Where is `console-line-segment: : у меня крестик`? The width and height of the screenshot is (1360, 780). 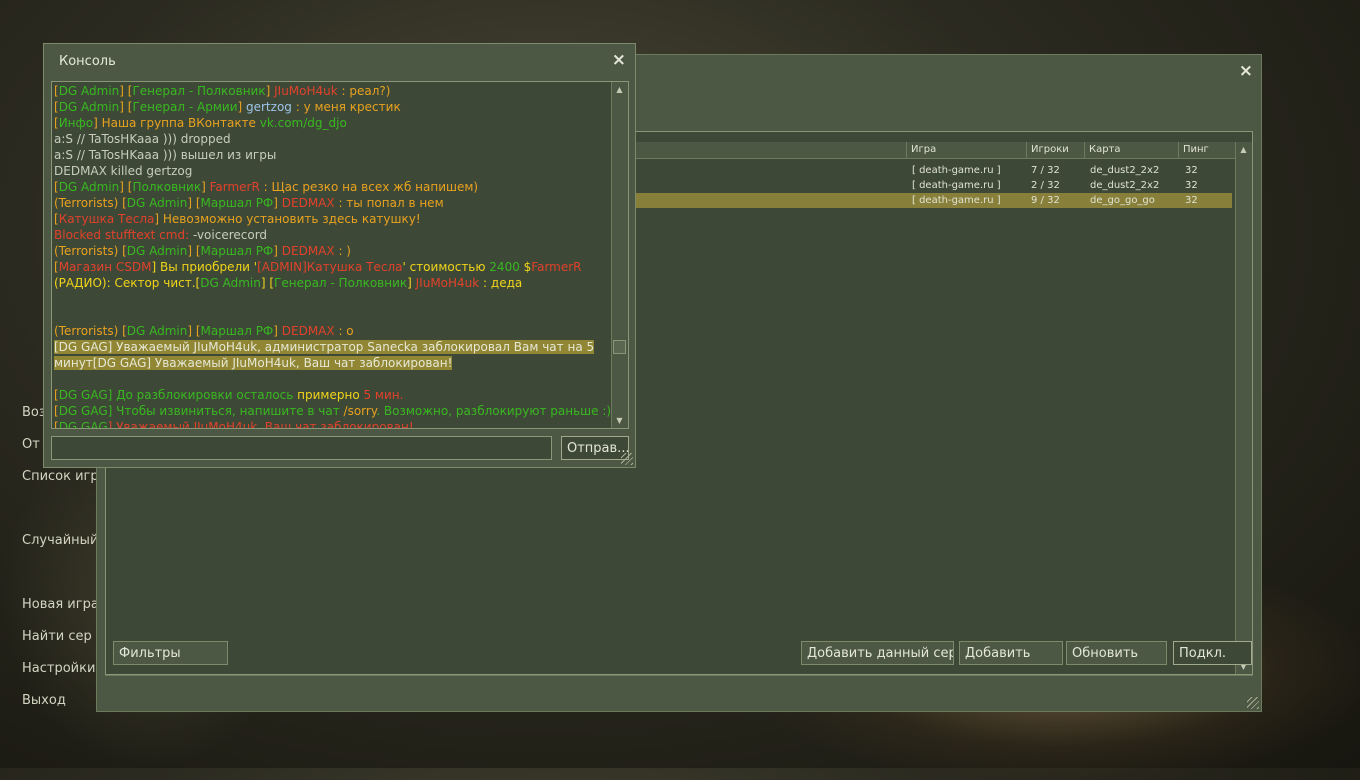
console-line-segment: : у меня крестик is located at coordinates (346, 107).